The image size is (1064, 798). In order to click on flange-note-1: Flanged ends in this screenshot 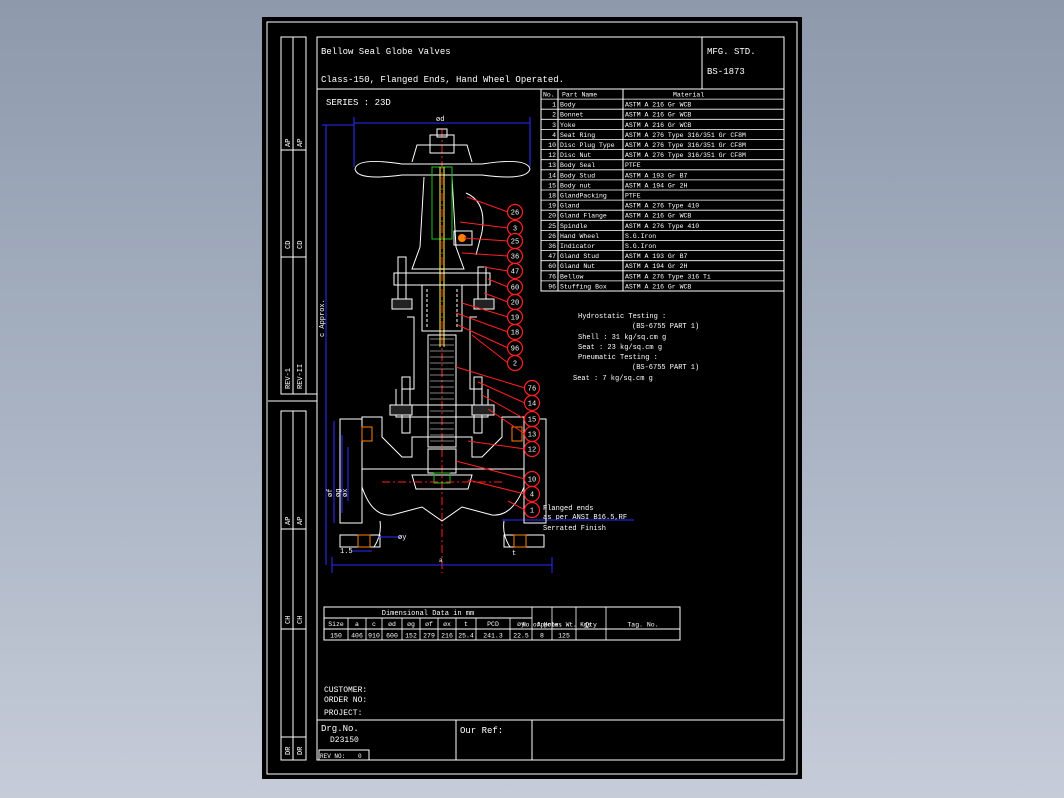, I will do `click(568, 509)`.